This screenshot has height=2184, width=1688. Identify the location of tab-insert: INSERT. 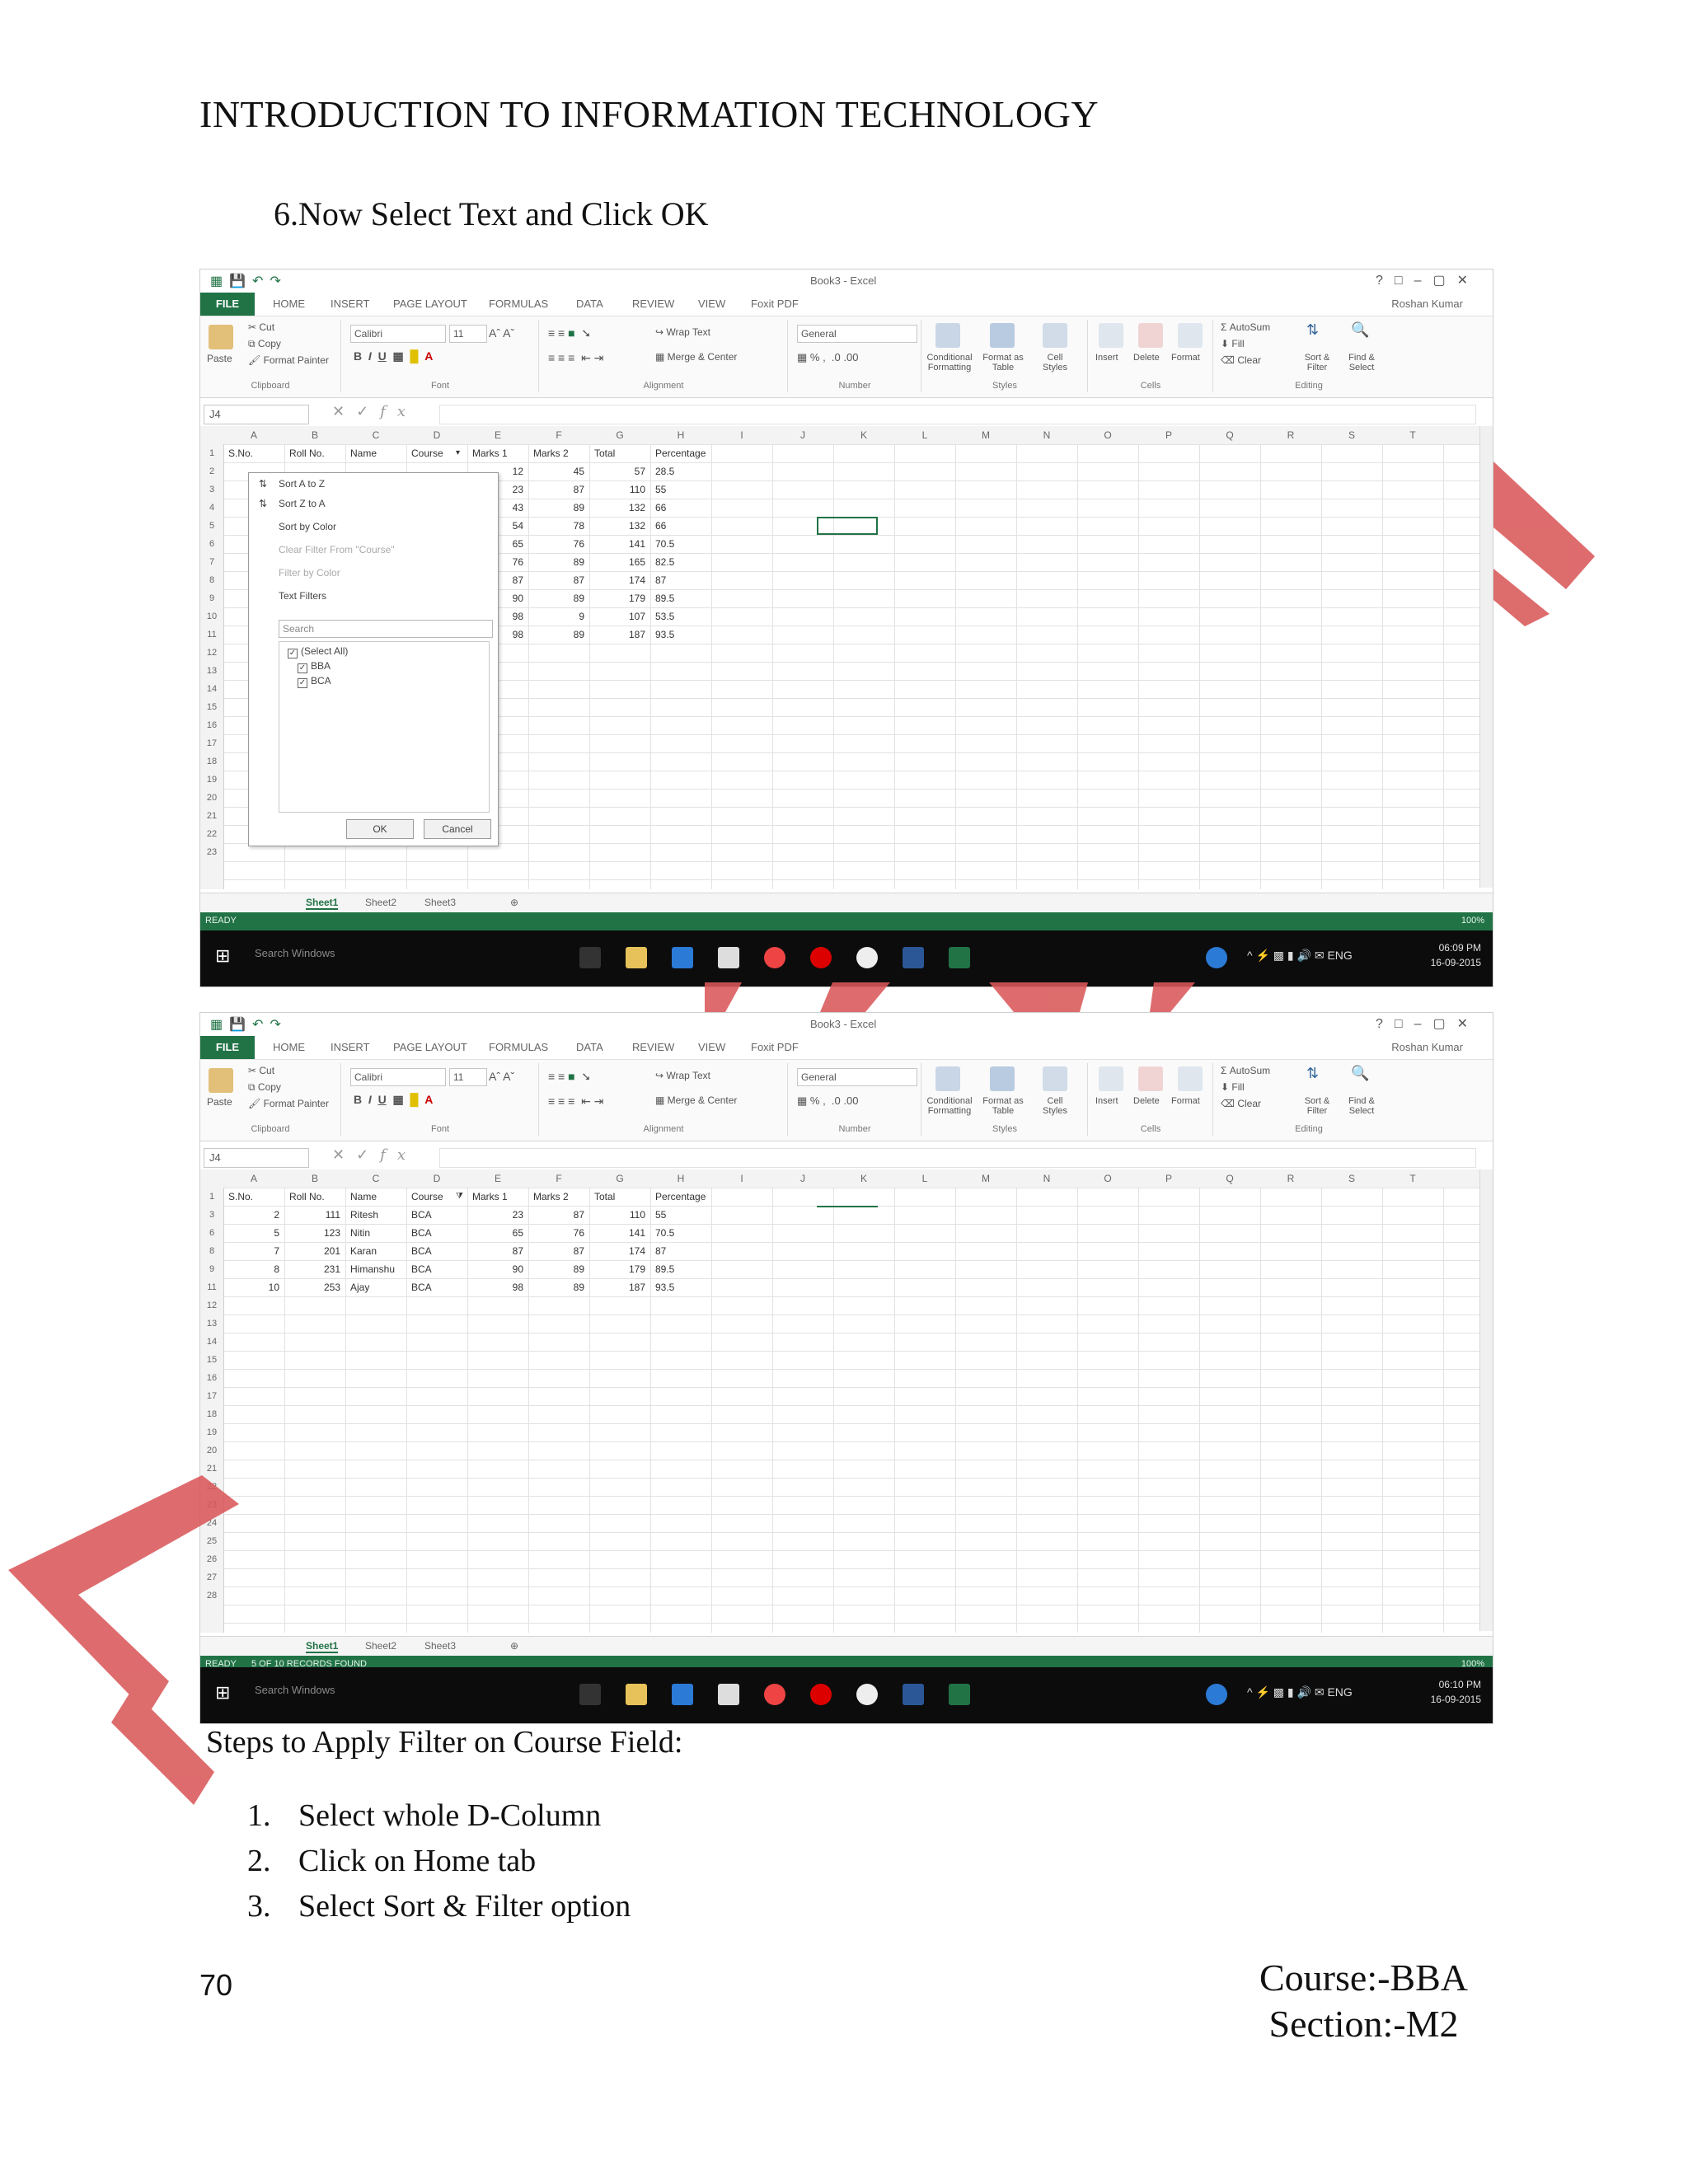
(350, 304).